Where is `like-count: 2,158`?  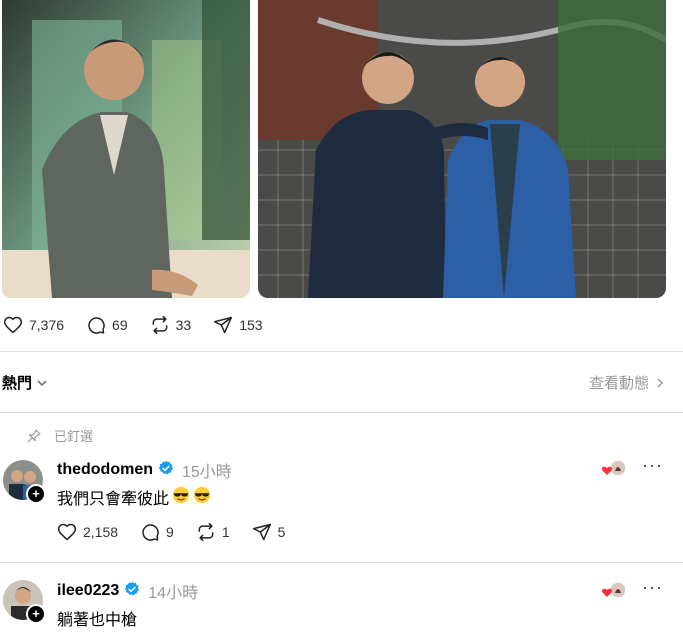 like-count: 2,158 is located at coordinates (101, 532).